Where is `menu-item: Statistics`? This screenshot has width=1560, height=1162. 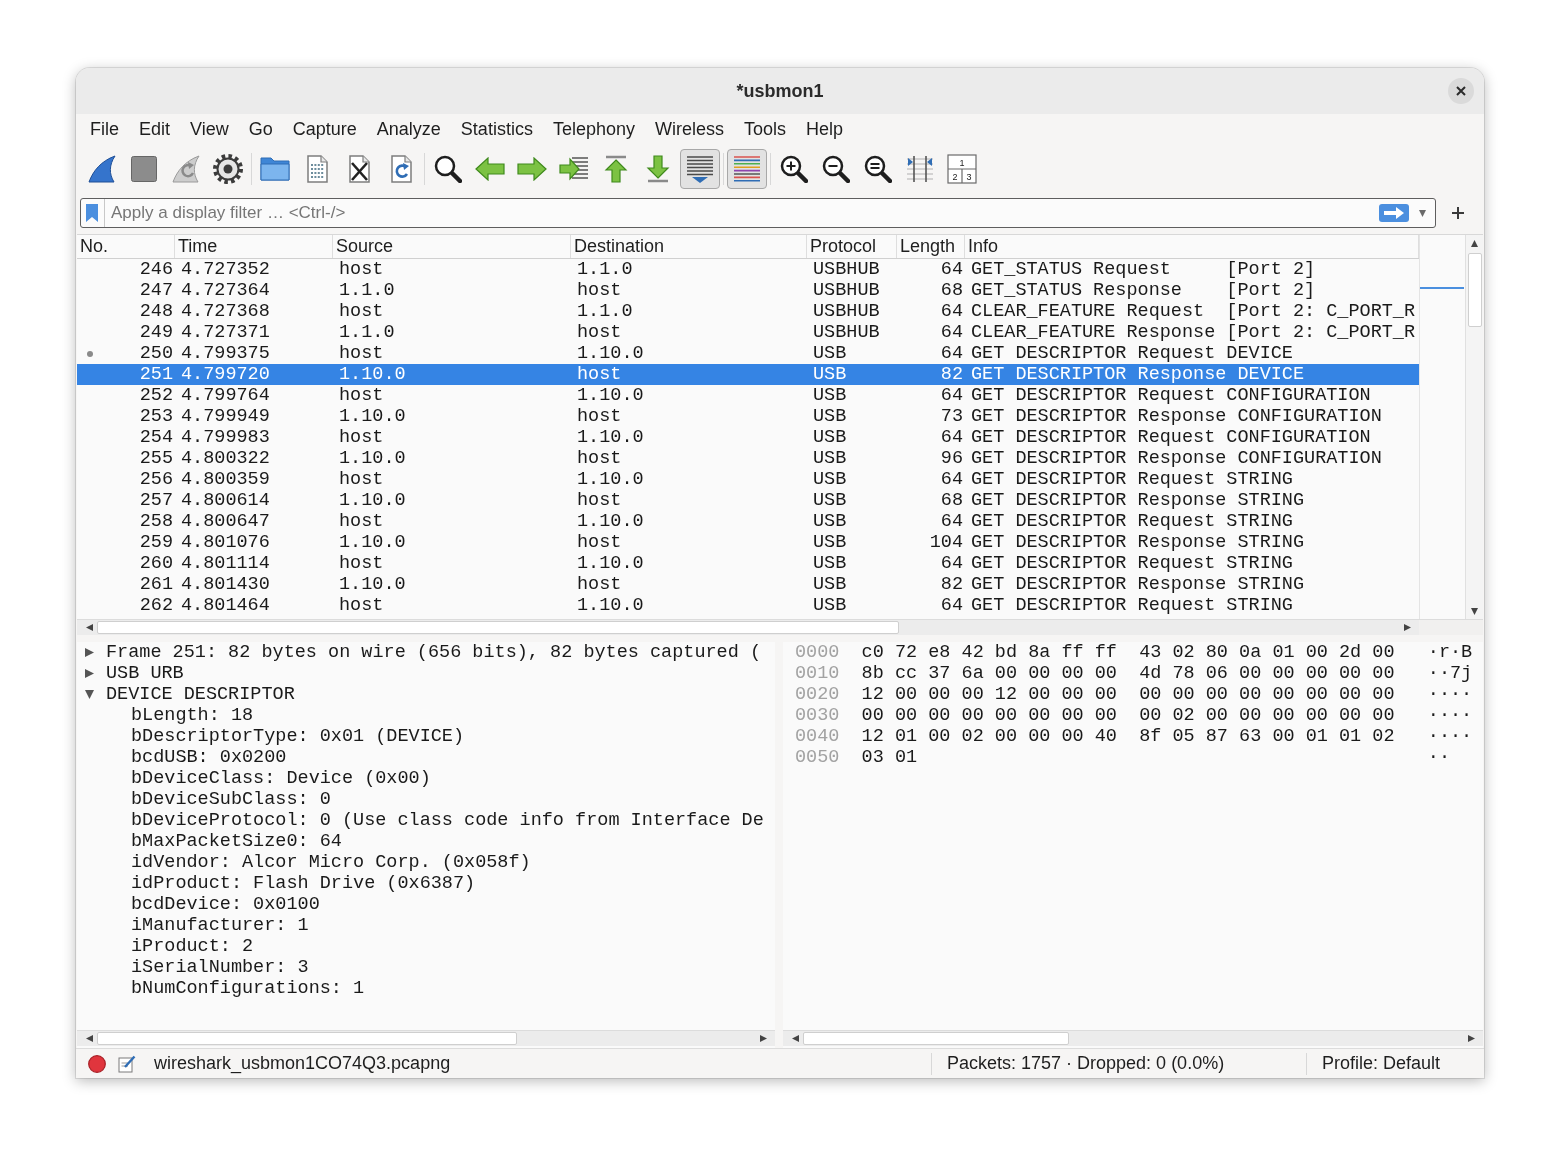
menu-item: Statistics is located at coordinates (496, 129).